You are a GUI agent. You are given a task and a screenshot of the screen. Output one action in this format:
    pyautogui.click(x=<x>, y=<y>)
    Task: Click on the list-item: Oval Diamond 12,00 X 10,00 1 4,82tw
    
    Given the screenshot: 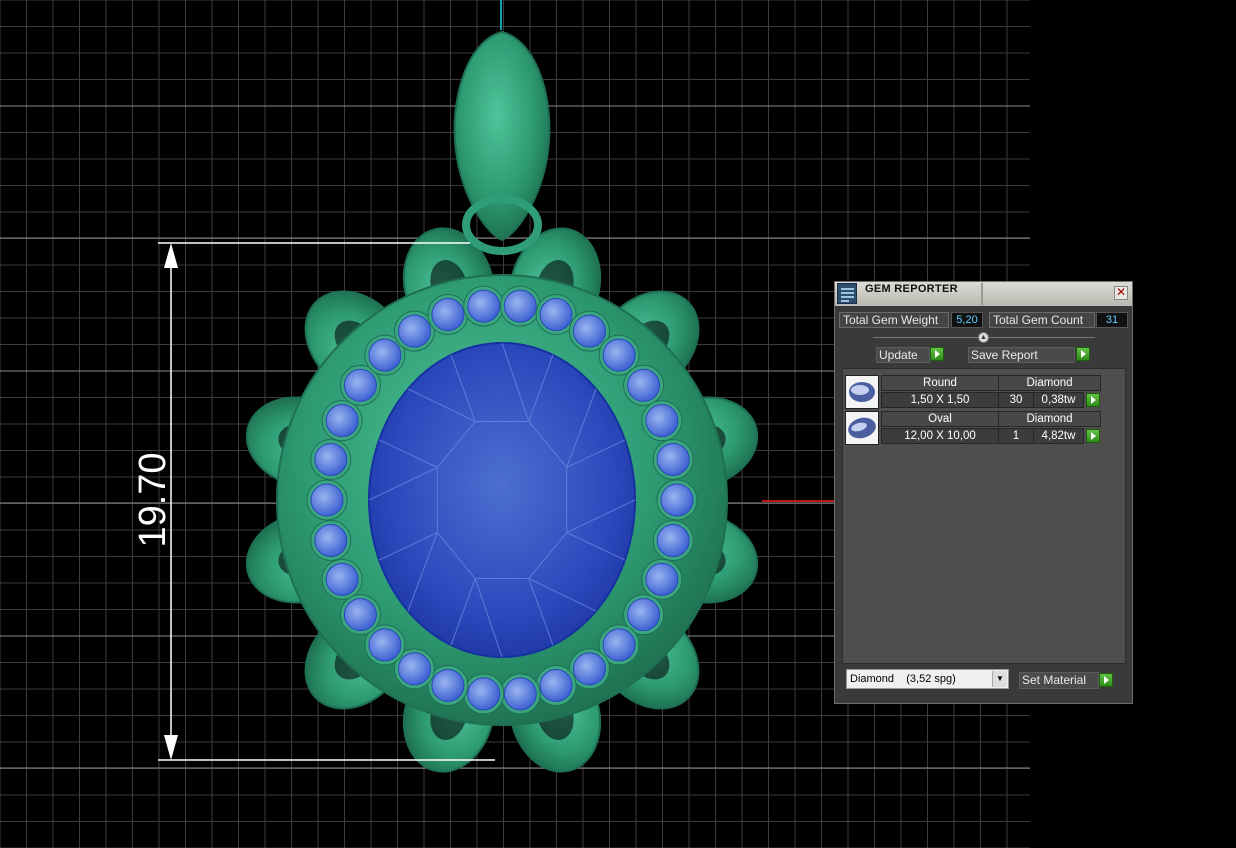 What is the action you would take?
    pyautogui.click(x=975, y=428)
    